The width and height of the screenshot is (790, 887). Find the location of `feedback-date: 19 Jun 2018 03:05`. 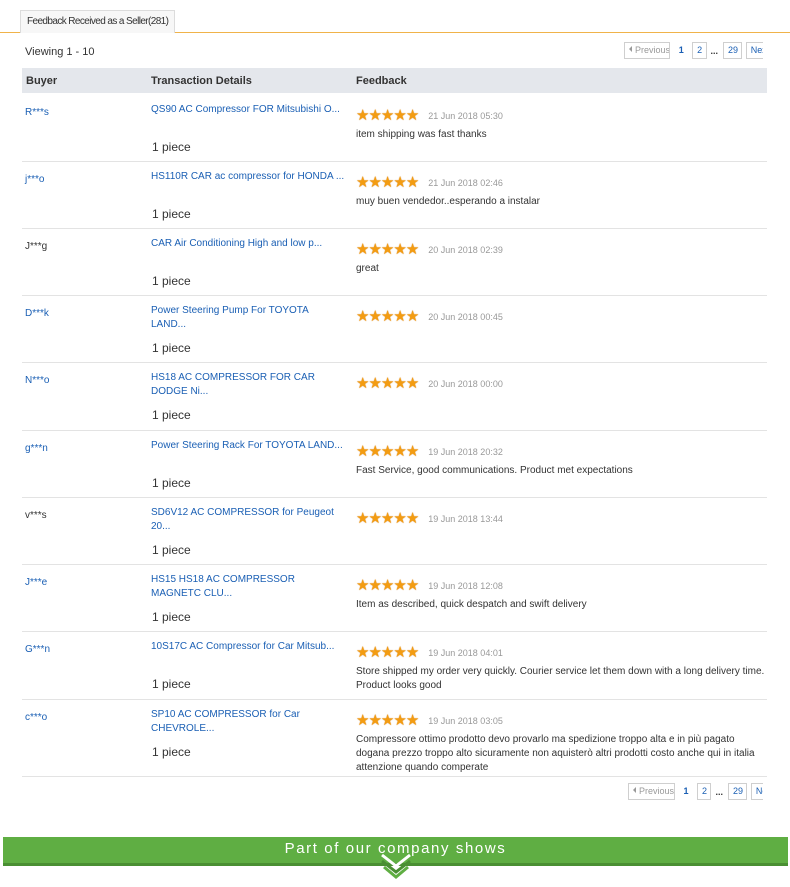

feedback-date: 19 Jun 2018 03:05 is located at coordinates (465, 721).